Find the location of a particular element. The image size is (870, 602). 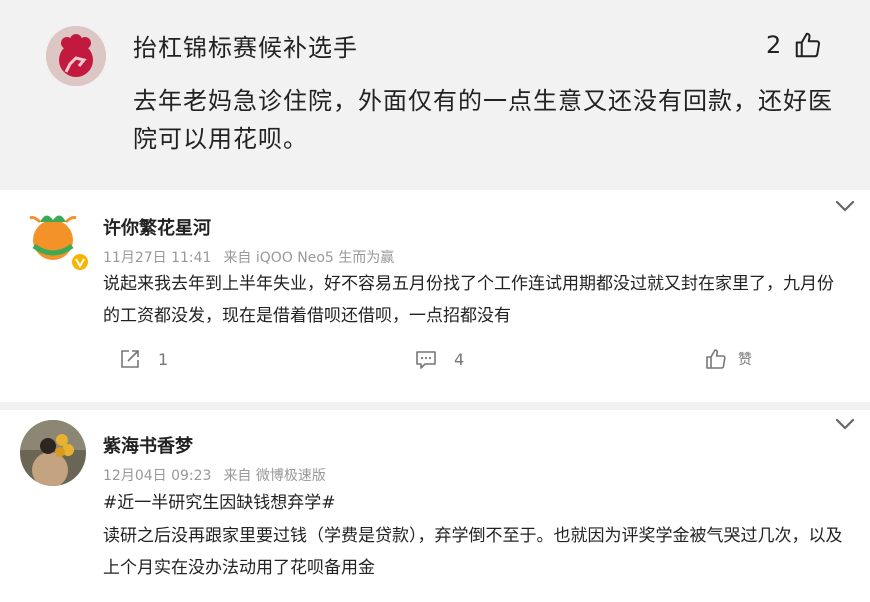

comment-source: 来自 iQOO Neo5 生而为赢 is located at coordinates (309, 258).